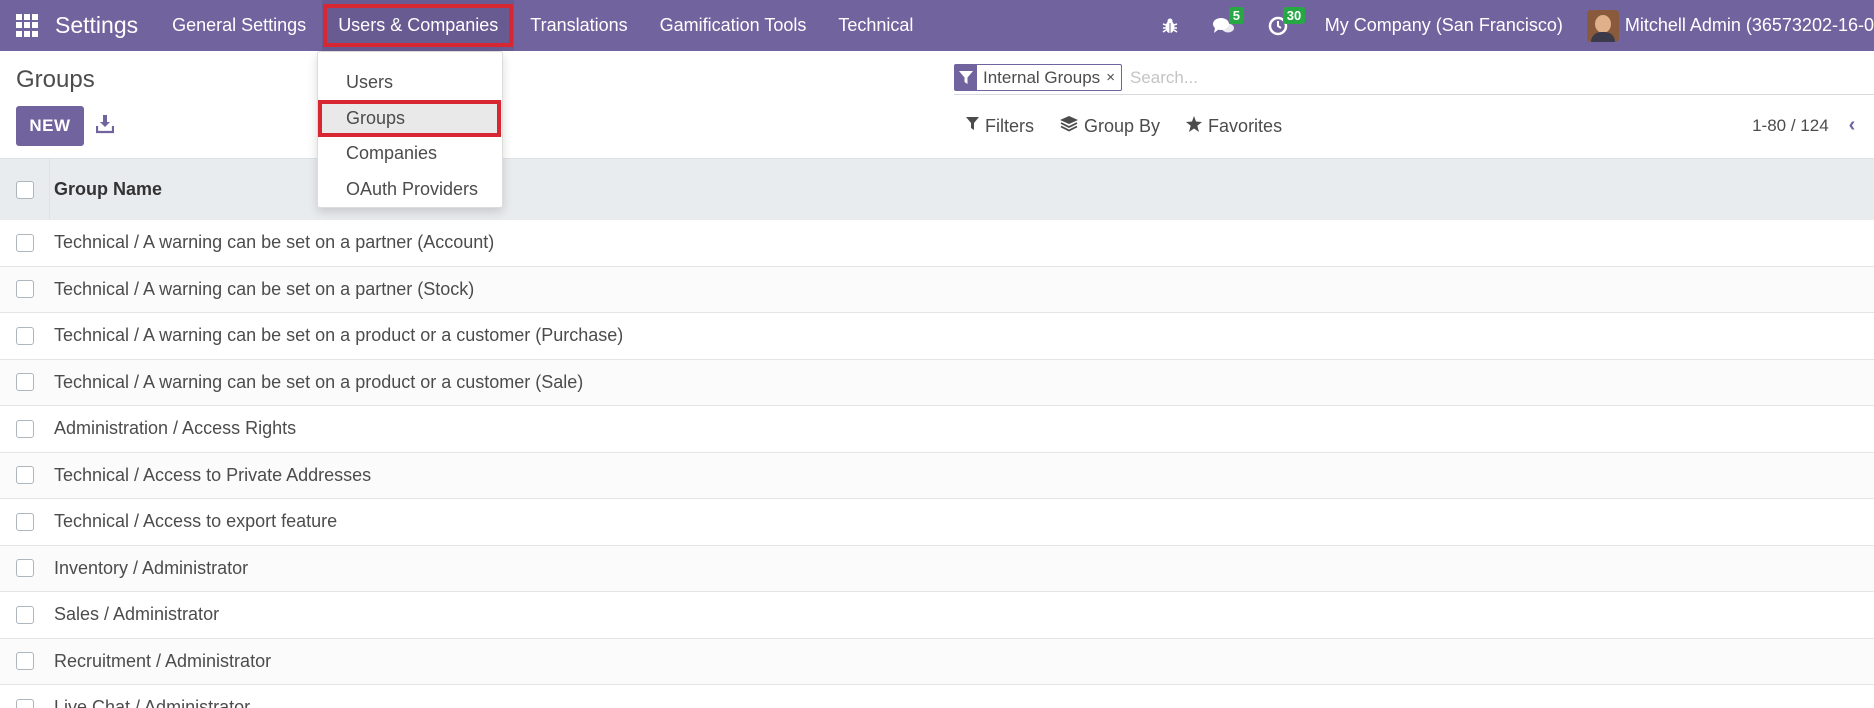 Image resolution: width=1874 pixels, height=708 pixels. Describe the element at coordinates (1194, 126) in the screenshot. I see `star-icon` at that location.